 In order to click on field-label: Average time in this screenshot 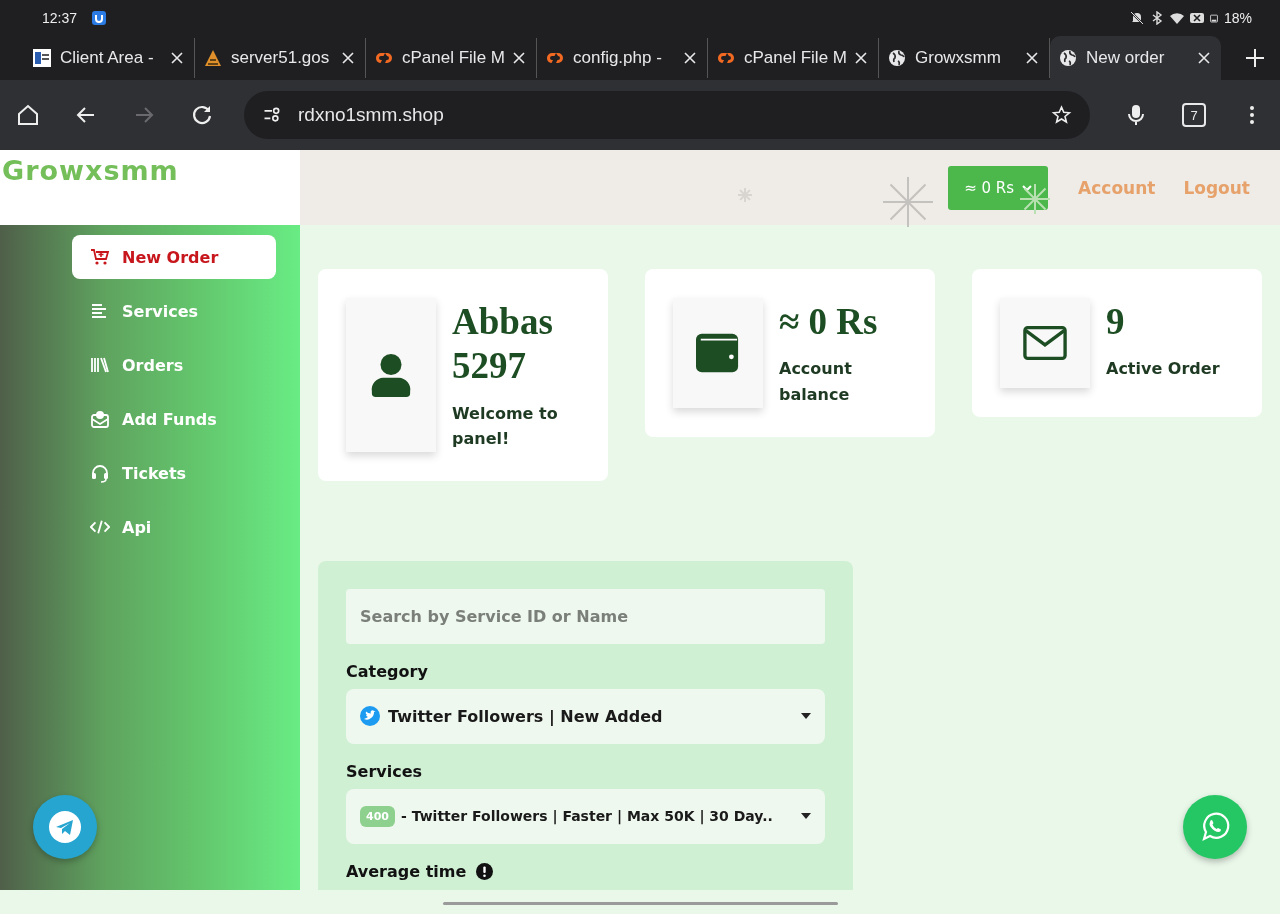, I will do `click(406, 871)`.